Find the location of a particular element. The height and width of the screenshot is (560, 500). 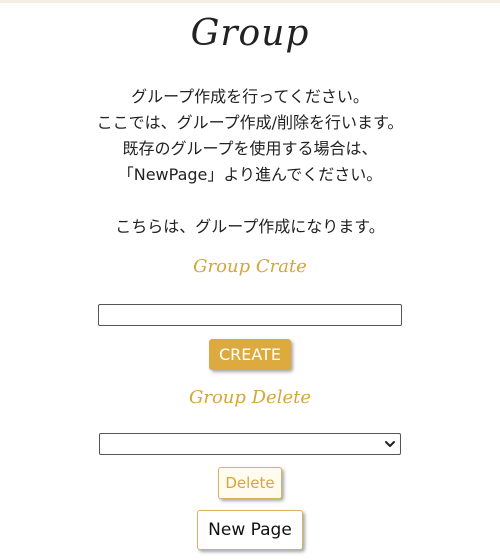

group-name-input is located at coordinates (250, 315).